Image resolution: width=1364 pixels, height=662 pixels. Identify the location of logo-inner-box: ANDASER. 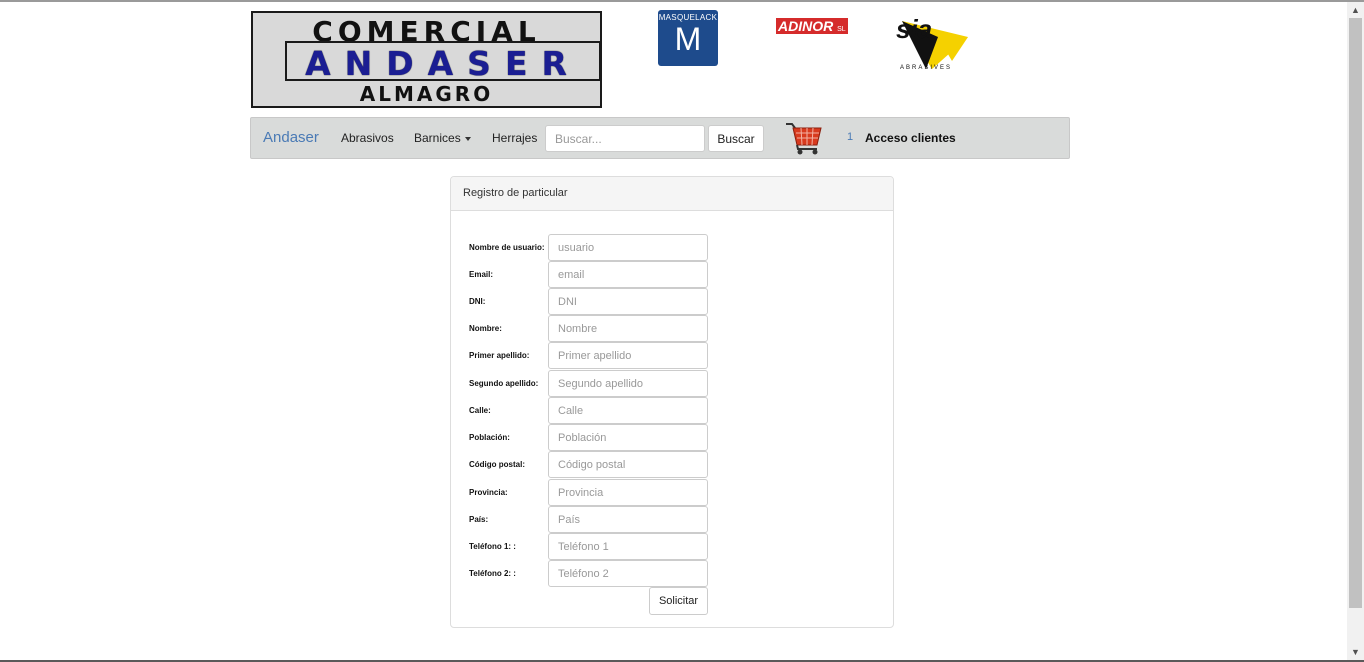
(443, 62).